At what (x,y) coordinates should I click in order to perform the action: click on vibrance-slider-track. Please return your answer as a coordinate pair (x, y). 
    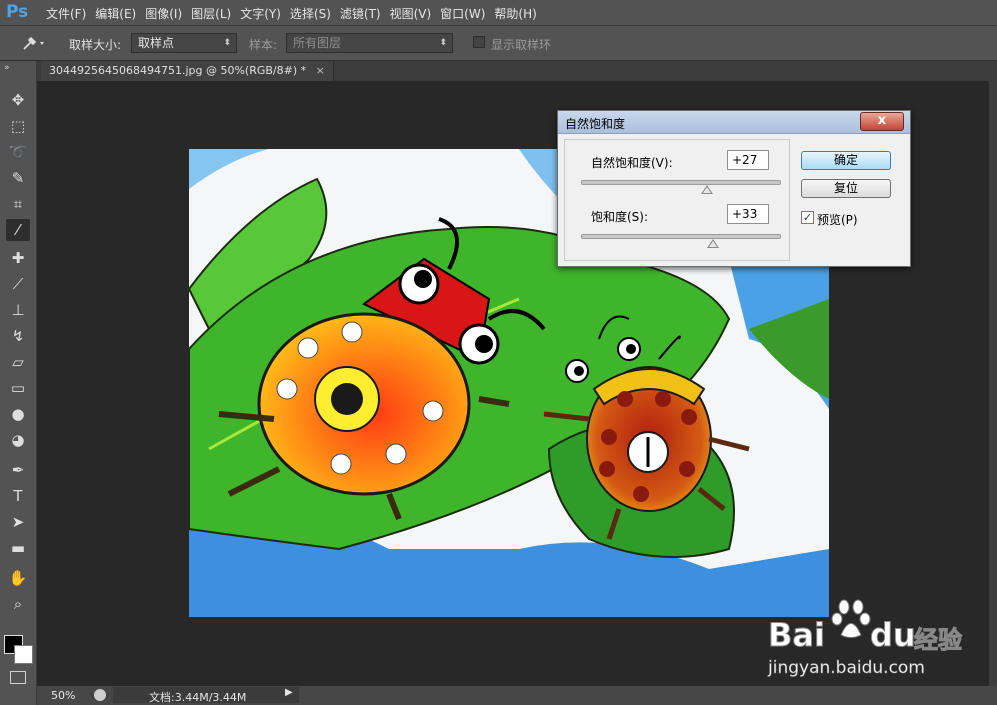
    Looking at the image, I should click on (681, 182).